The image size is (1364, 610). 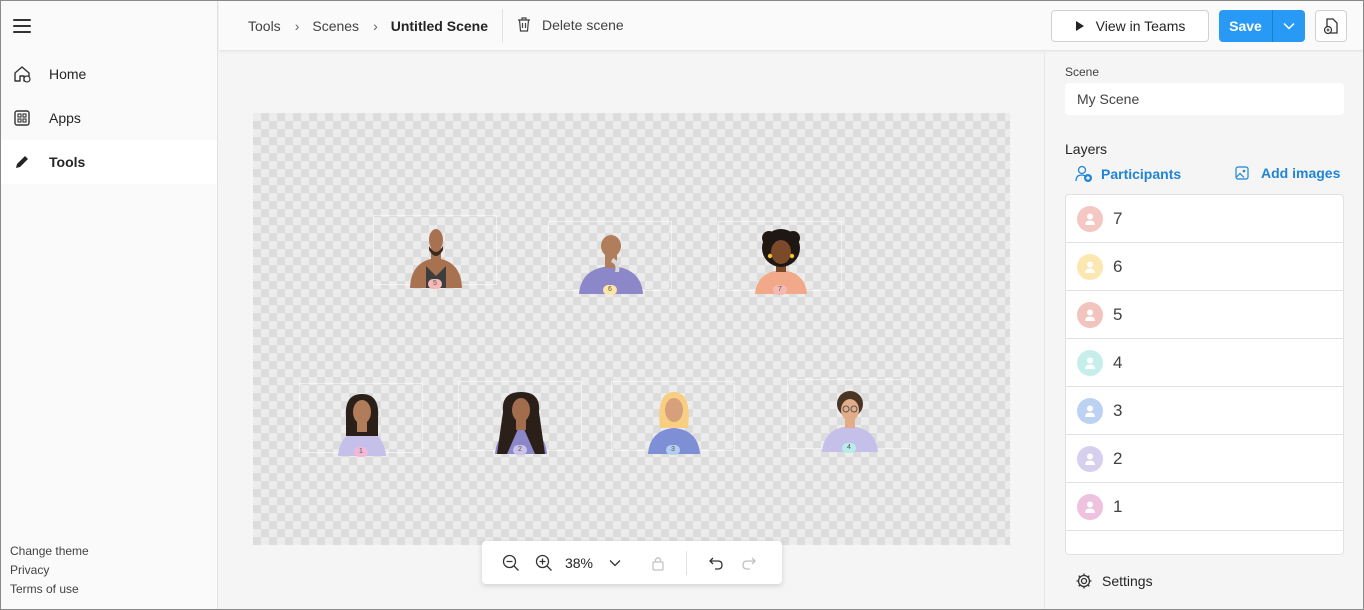 What do you see at coordinates (22, 118) in the screenshot?
I see `apps-icon` at bounding box center [22, 118].